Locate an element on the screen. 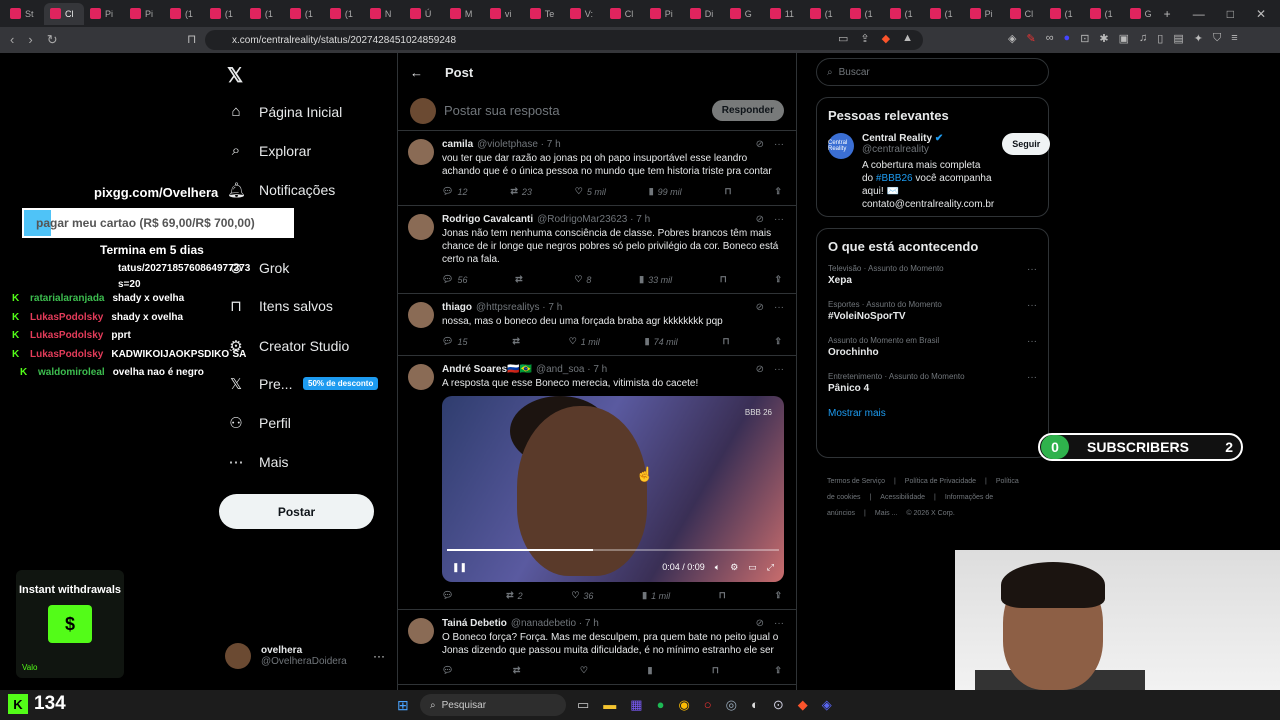 The width and height of the screenshot is (1280, 720). x-logo-icon: 𝕏 is located at coordinates (235, 75).